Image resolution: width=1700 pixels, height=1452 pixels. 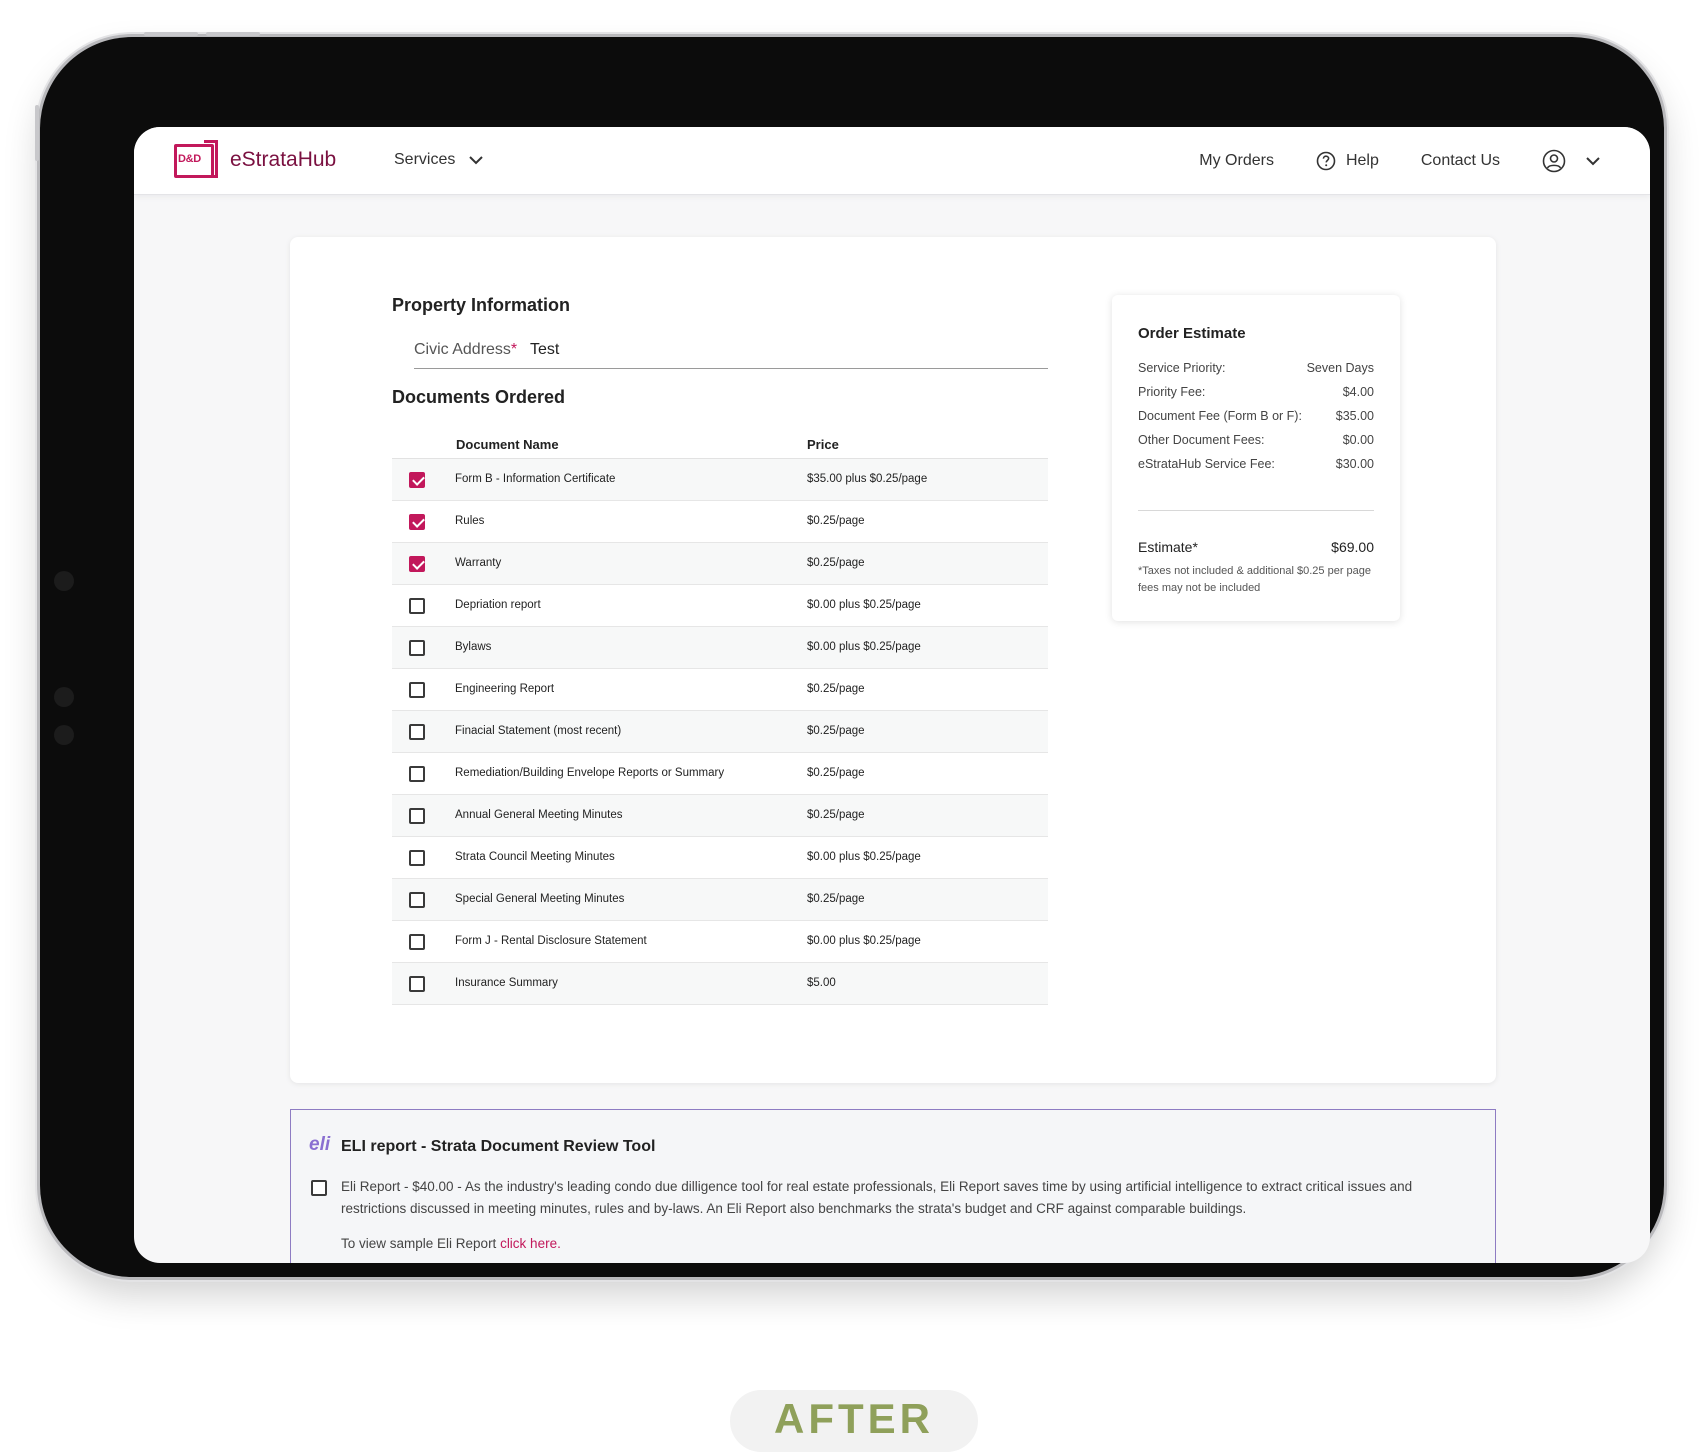 What do you see at coordinates (535, 857) in the screenshot?
I see `document-name: Strata Council Meeting Minutes` at bounding box center [535, 857].